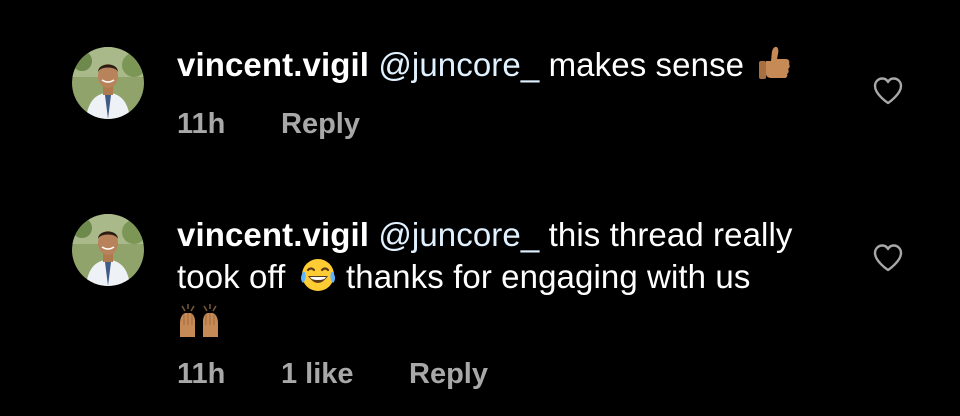 This screenshot has height=416, width=960. I want to click on comment-body: vincent.vigil @juncore_ makes sense, so click(512, 67).